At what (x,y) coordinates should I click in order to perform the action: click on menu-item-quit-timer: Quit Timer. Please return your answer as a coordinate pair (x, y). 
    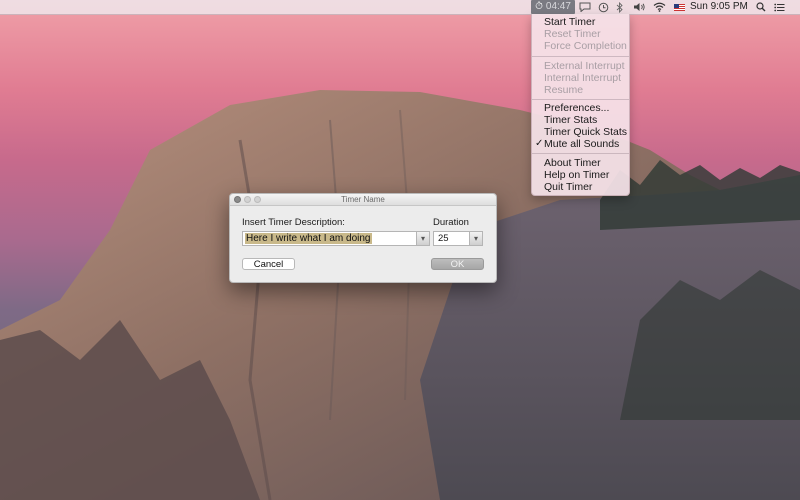
    Looking at the image, I should click on (568, 187).